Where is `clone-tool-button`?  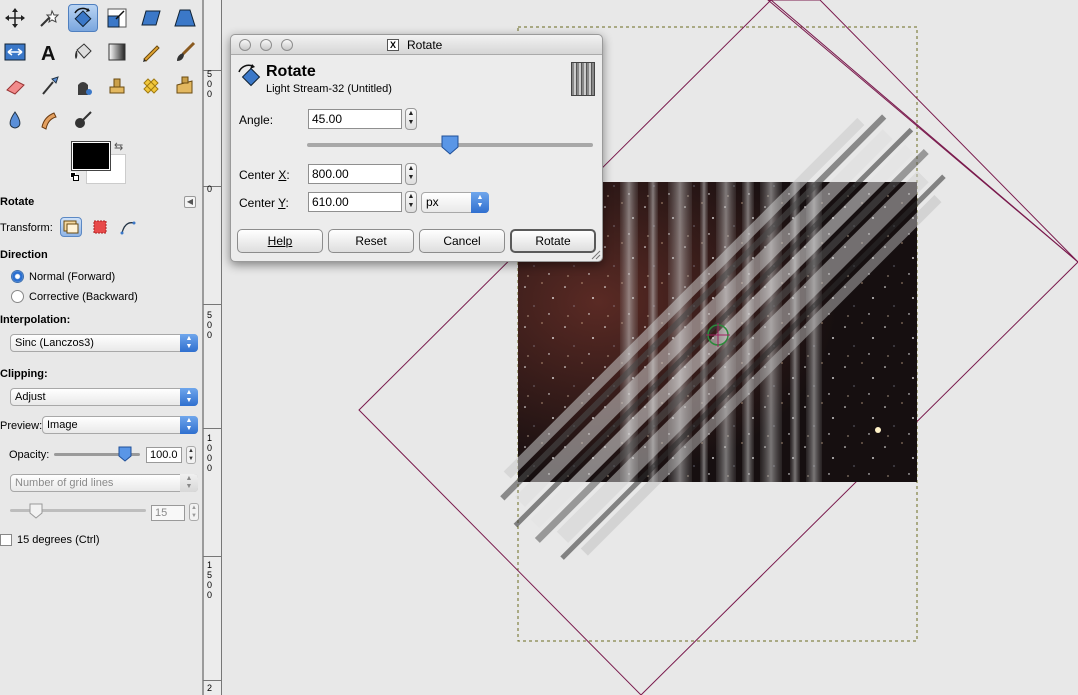
clone-tool-button is located at coordinates (117, 86).